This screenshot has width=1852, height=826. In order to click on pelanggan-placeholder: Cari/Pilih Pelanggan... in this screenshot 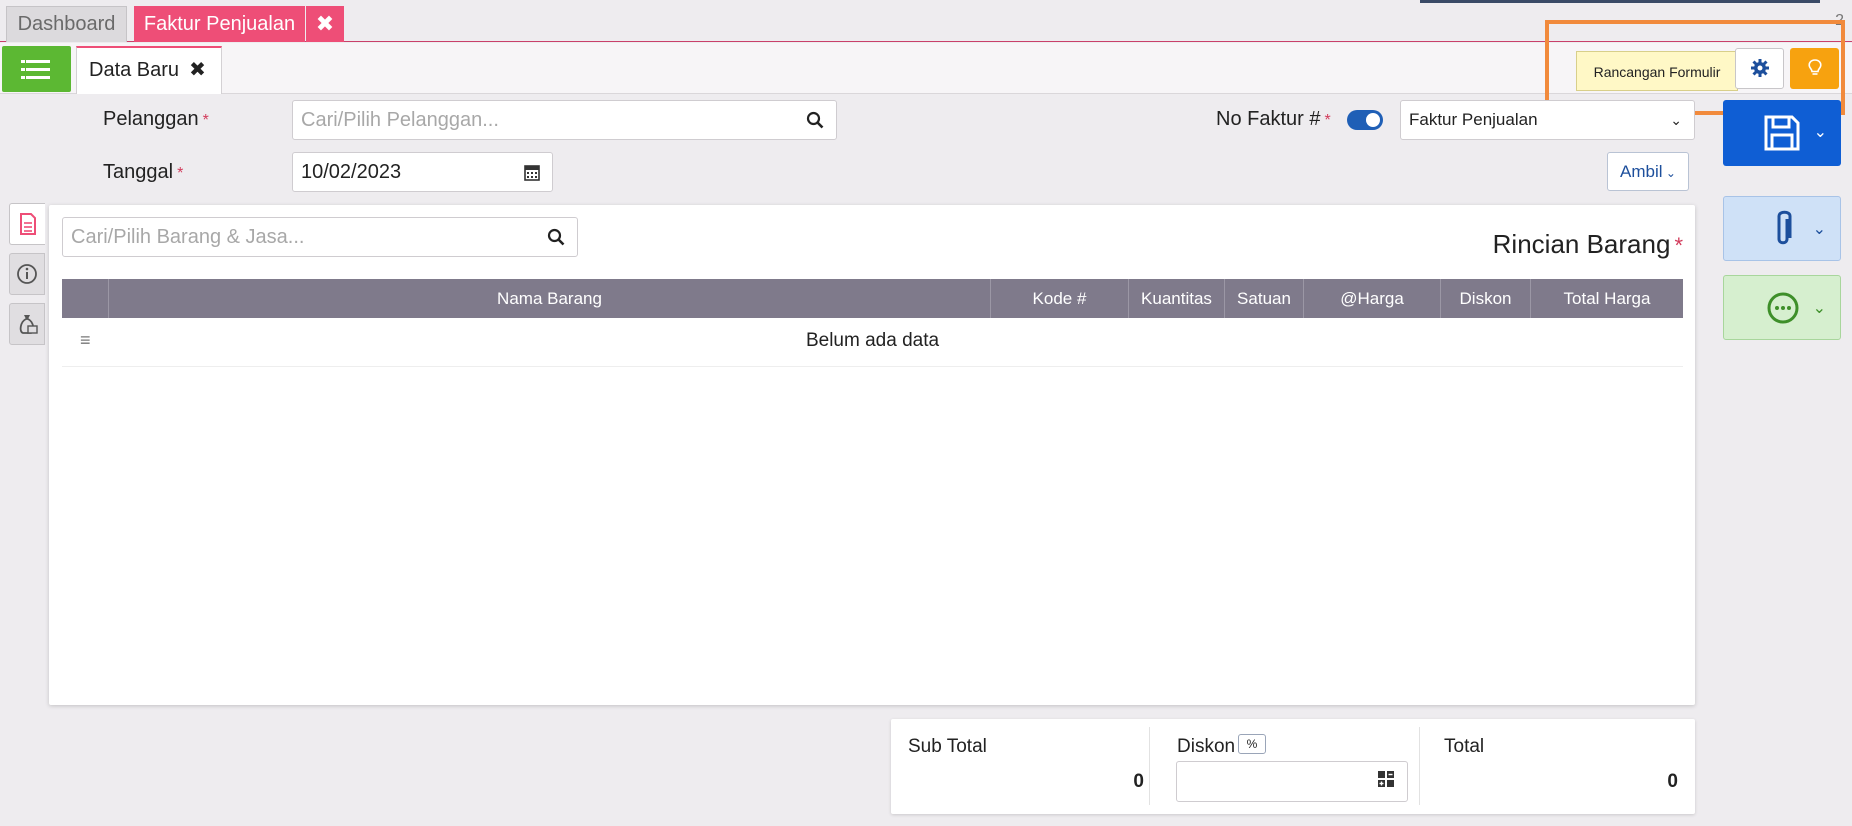, I will do `click(400, 120)`.